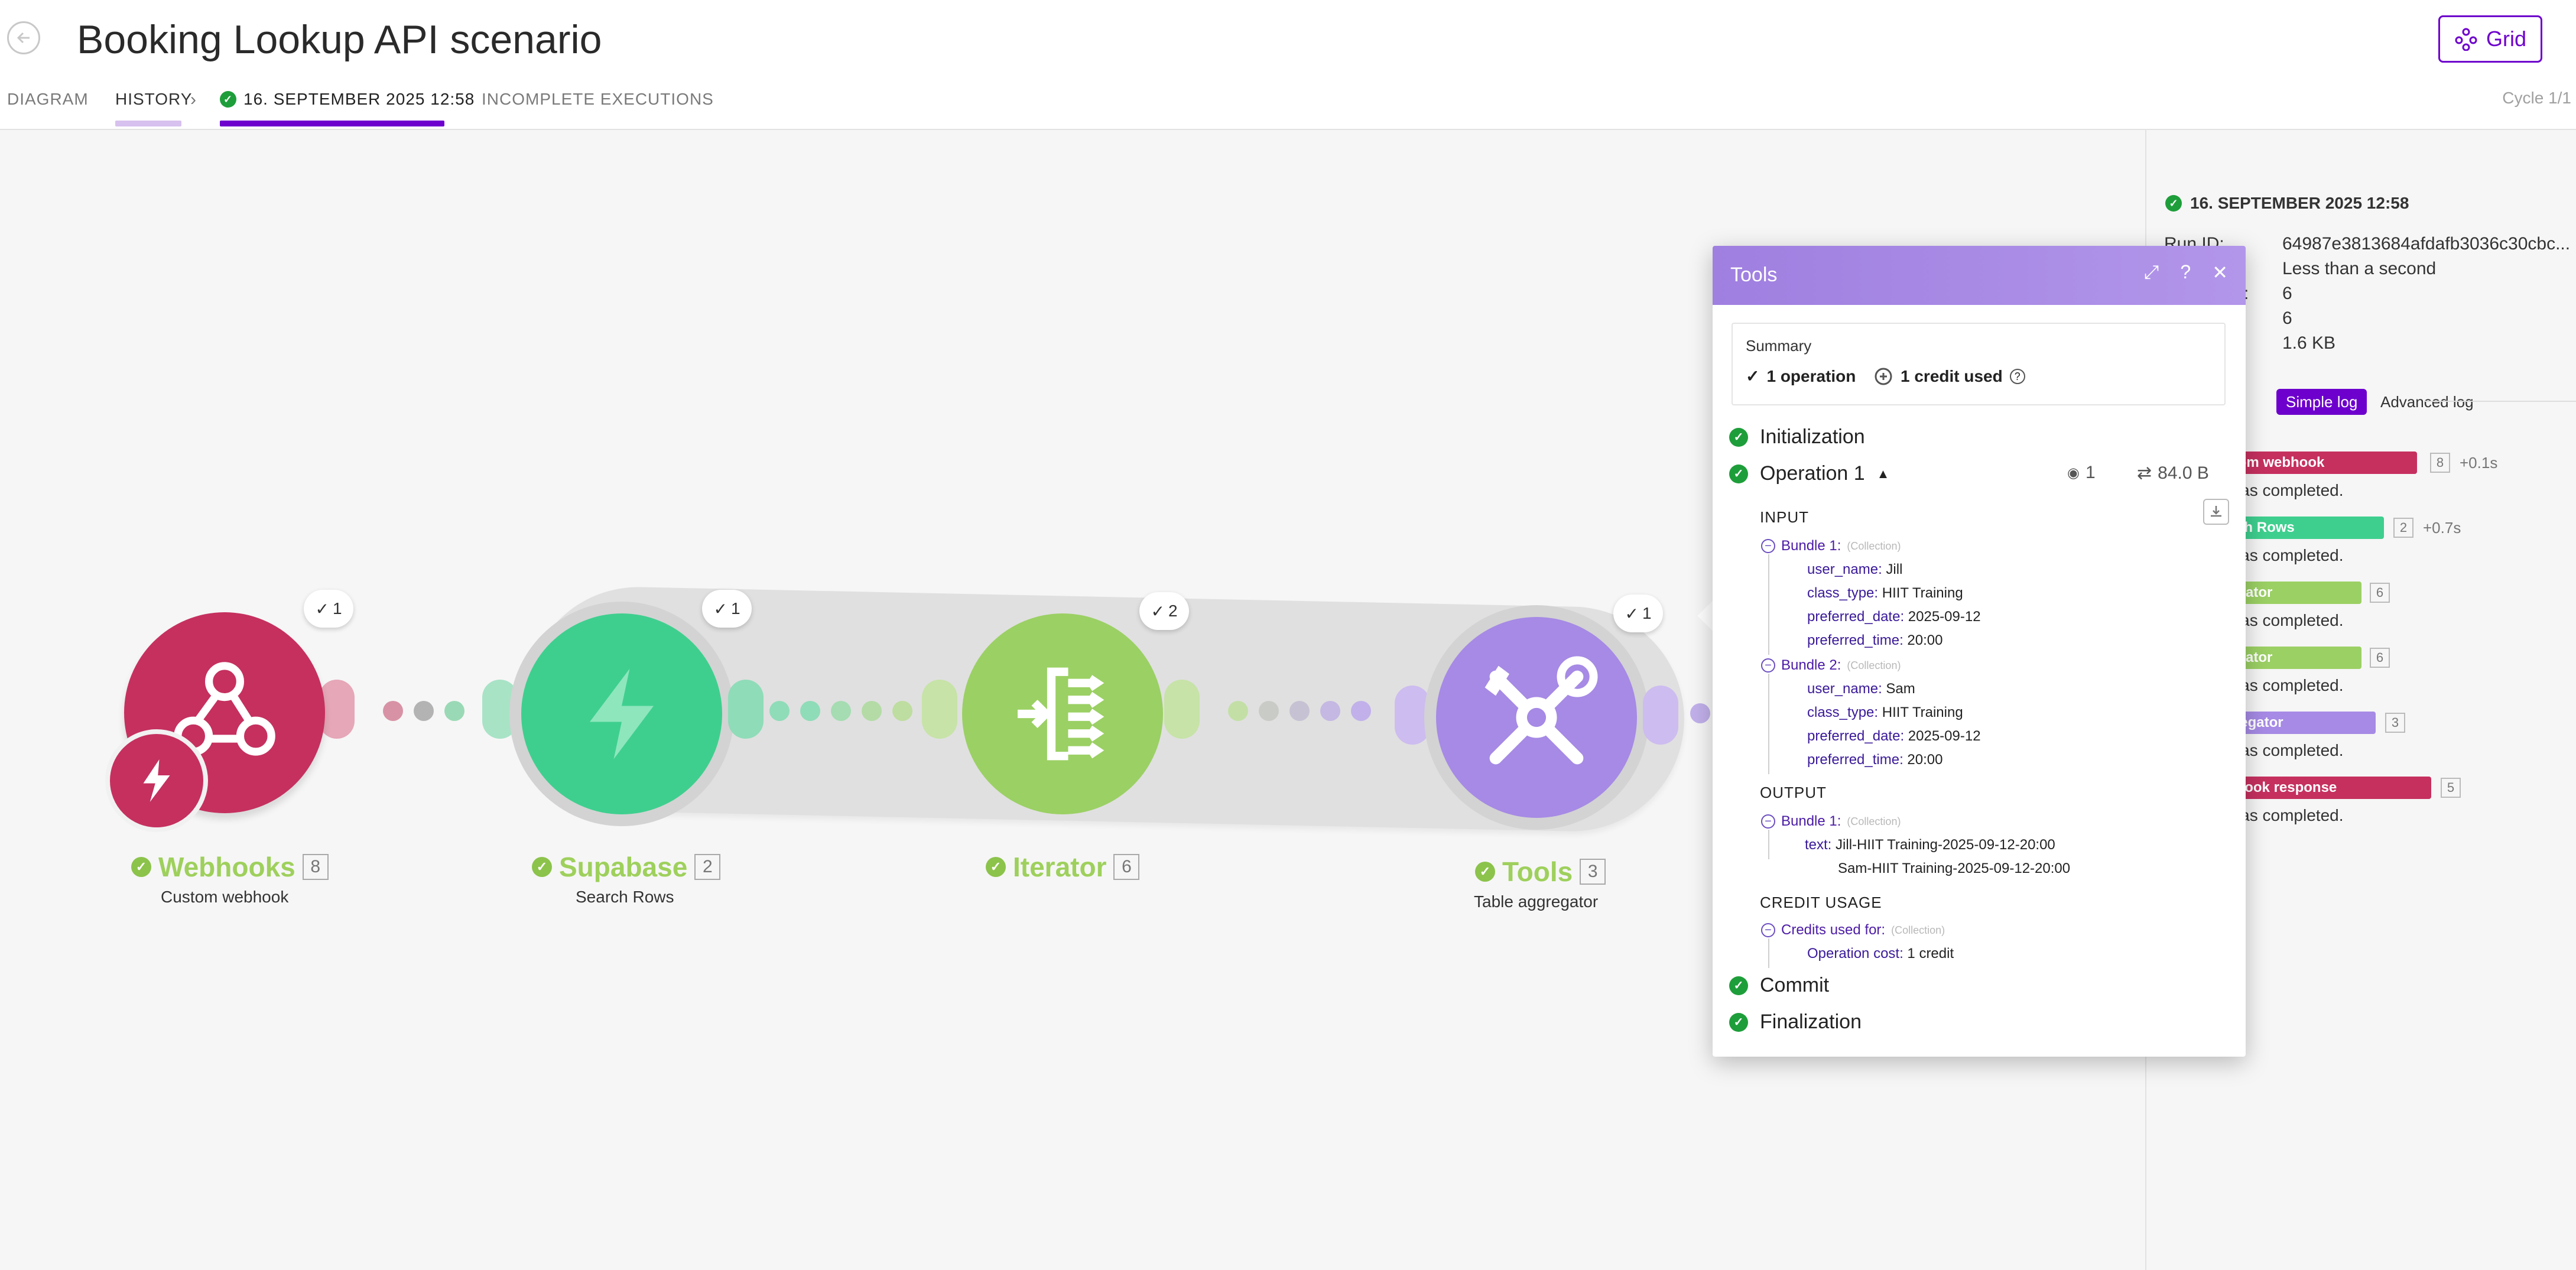  I want to click on iterator-input-handle, so click(939, 709).